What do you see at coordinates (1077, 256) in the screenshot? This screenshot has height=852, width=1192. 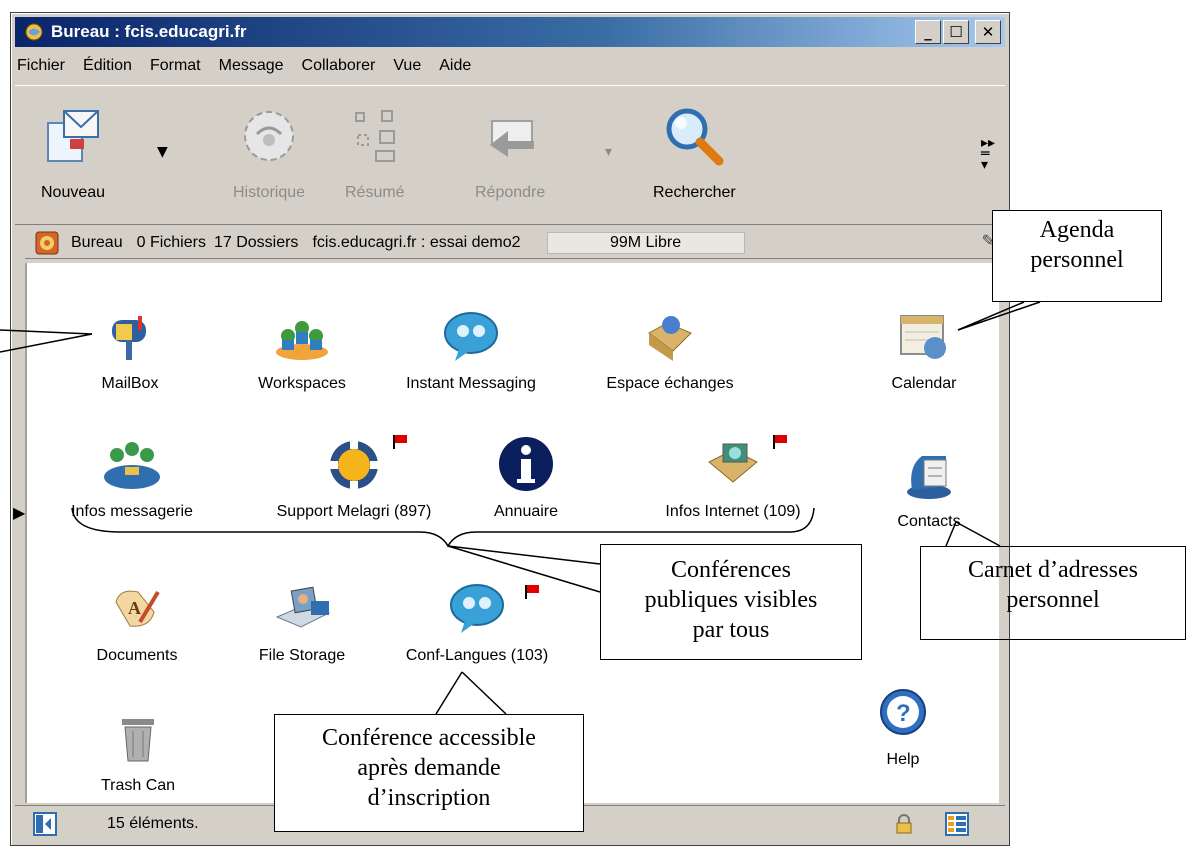 I see `callout-agenda: Agenda personnel` at bounding box center [1077, 256].